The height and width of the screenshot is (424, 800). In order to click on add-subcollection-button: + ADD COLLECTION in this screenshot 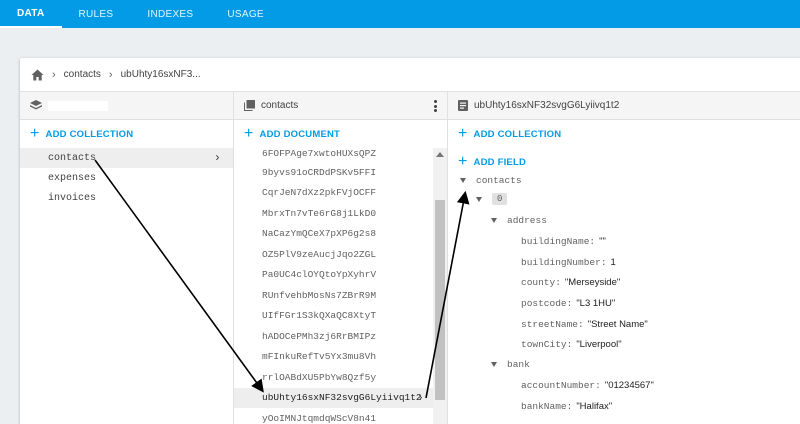, I will do `click(624, 134)`.